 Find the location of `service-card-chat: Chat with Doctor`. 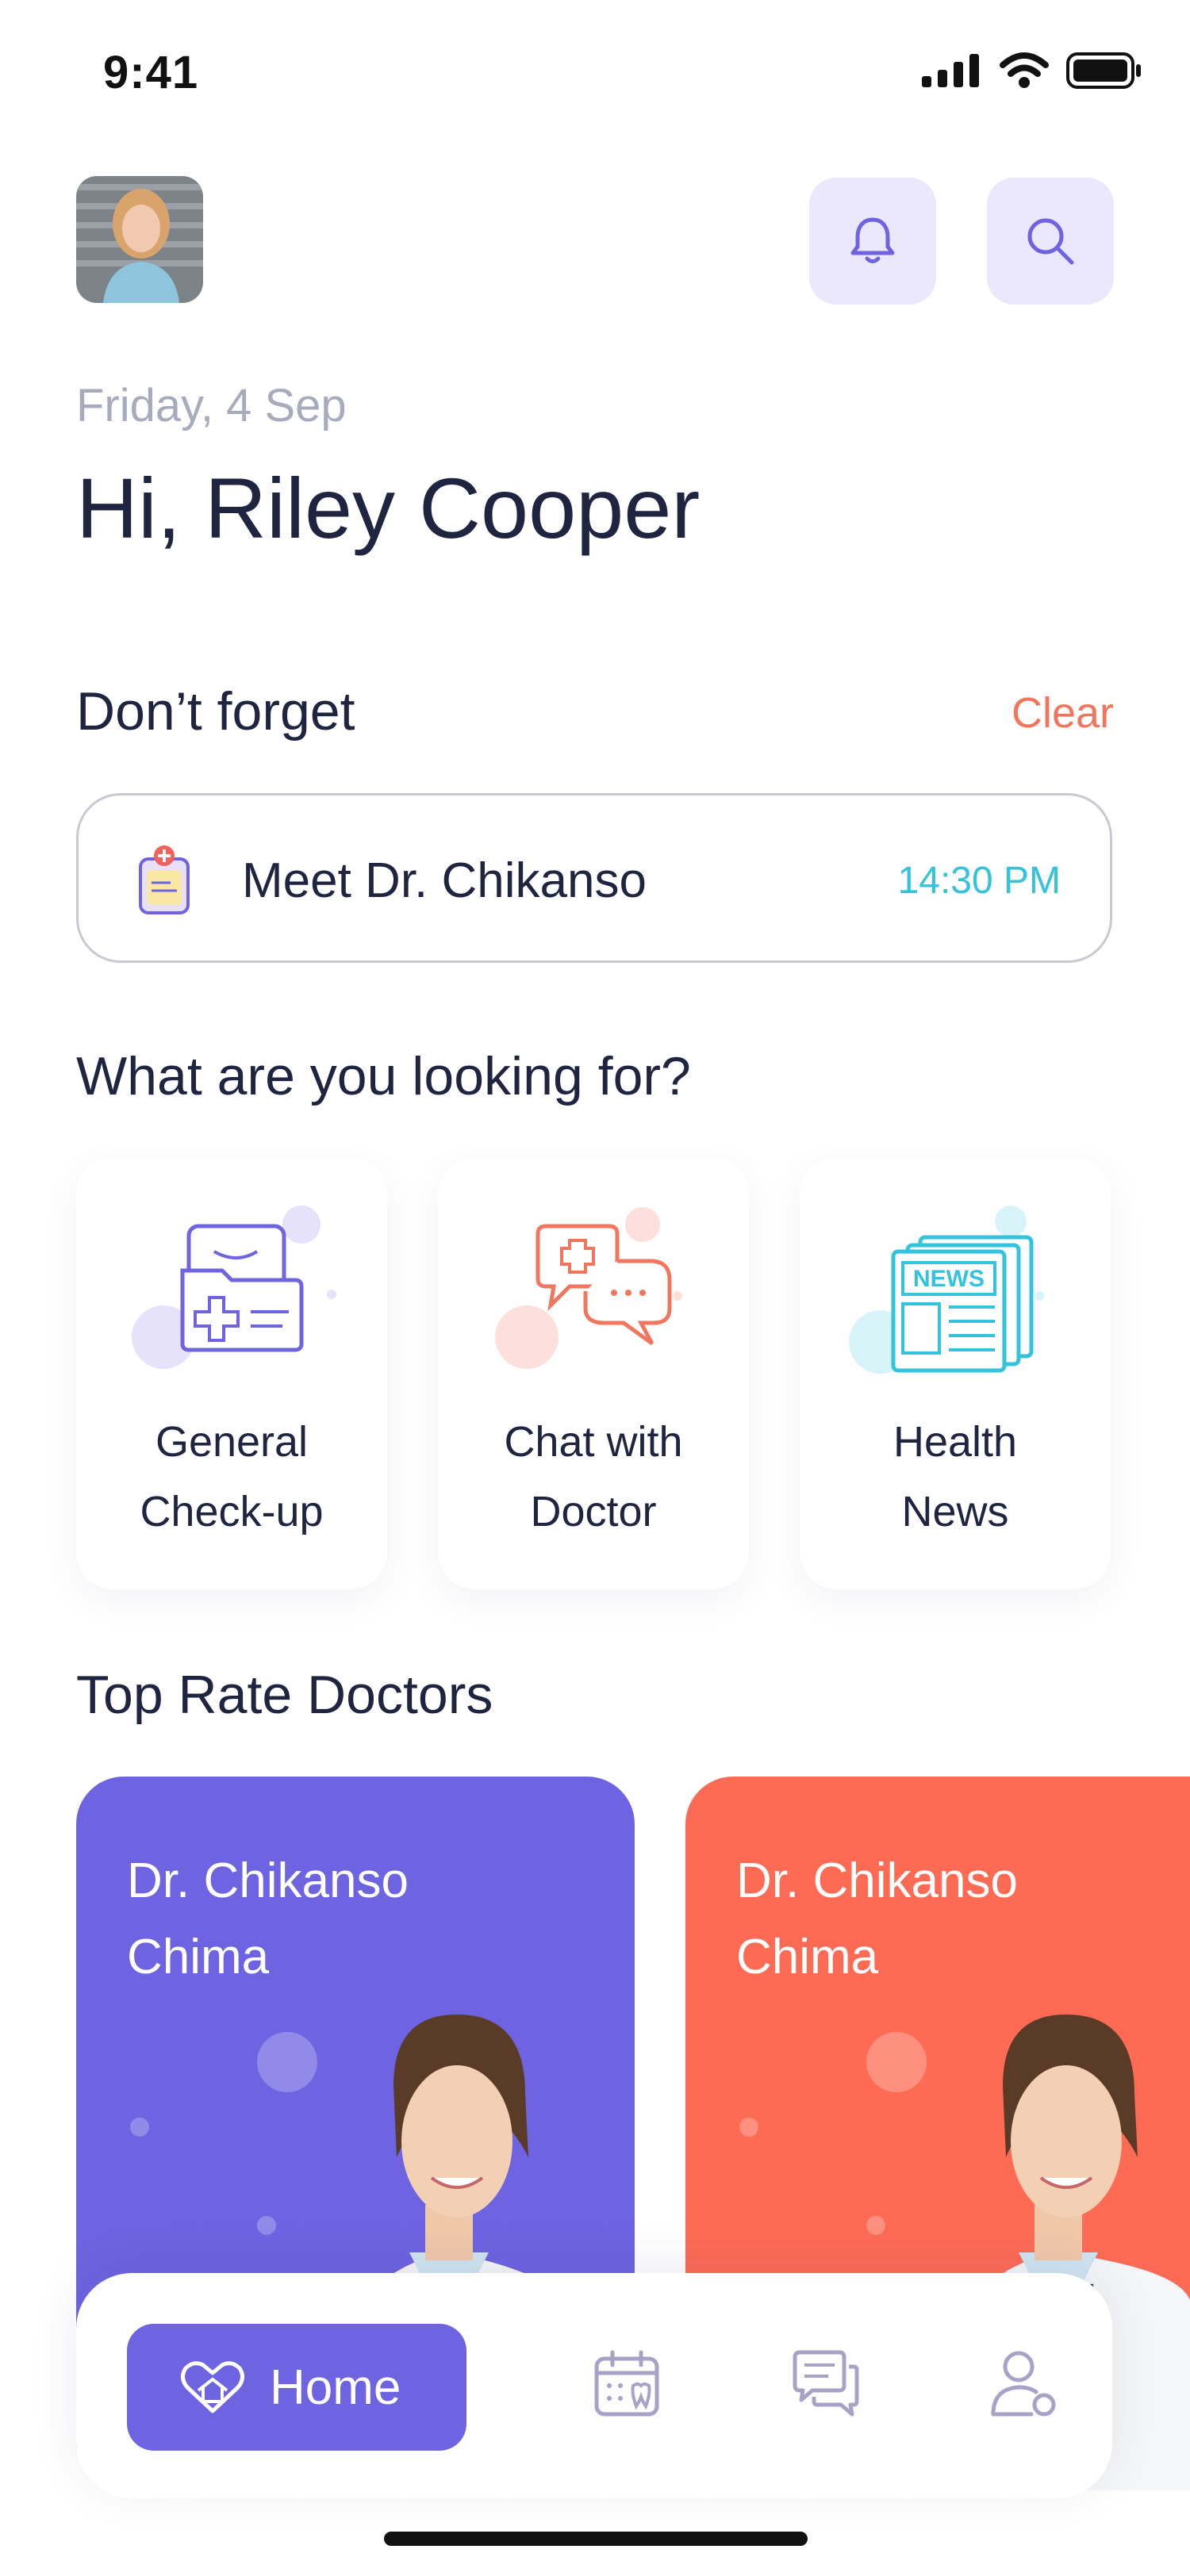

service-card-chat: Chat with Doctor is located at coordinates (593, 1373).